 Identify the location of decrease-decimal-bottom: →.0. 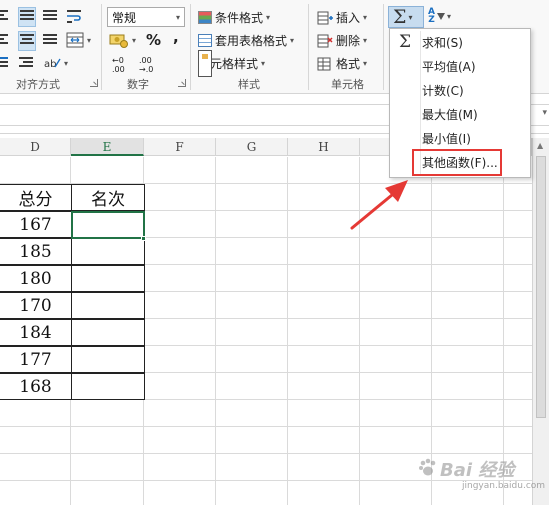
(146, 69).